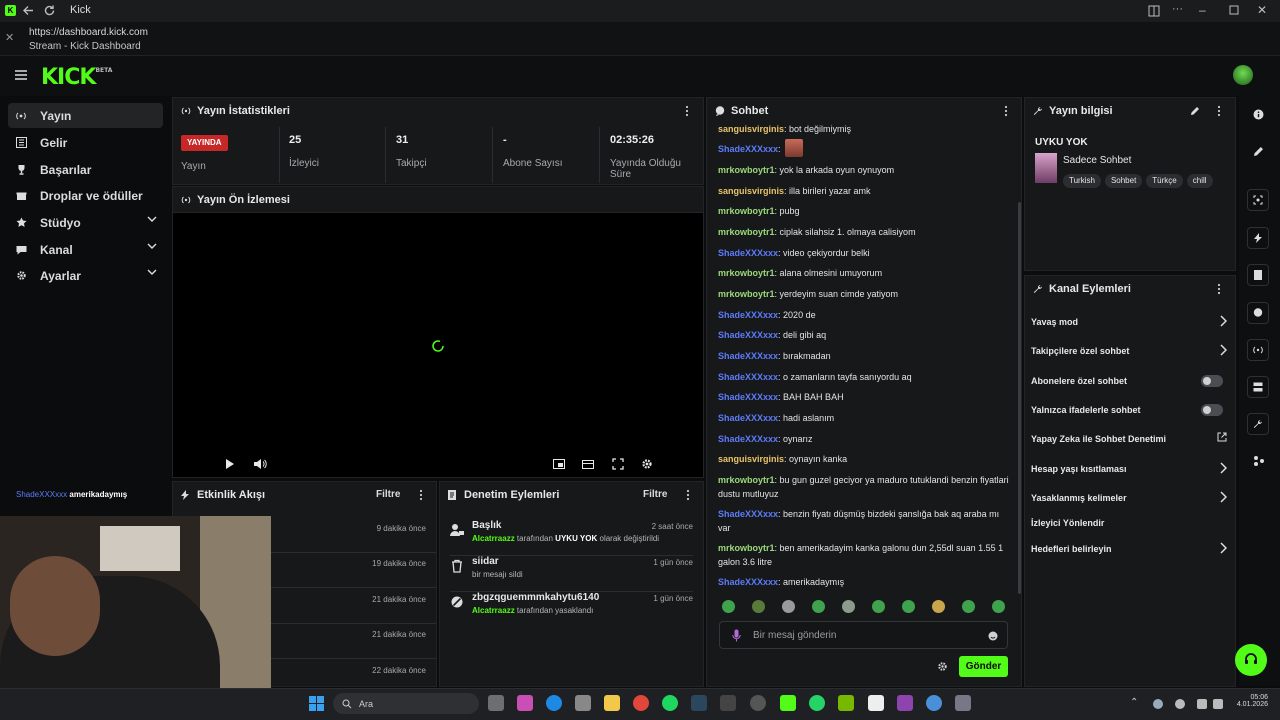  I want to click on tag-badge: Sohbet, so click(1123, 181).